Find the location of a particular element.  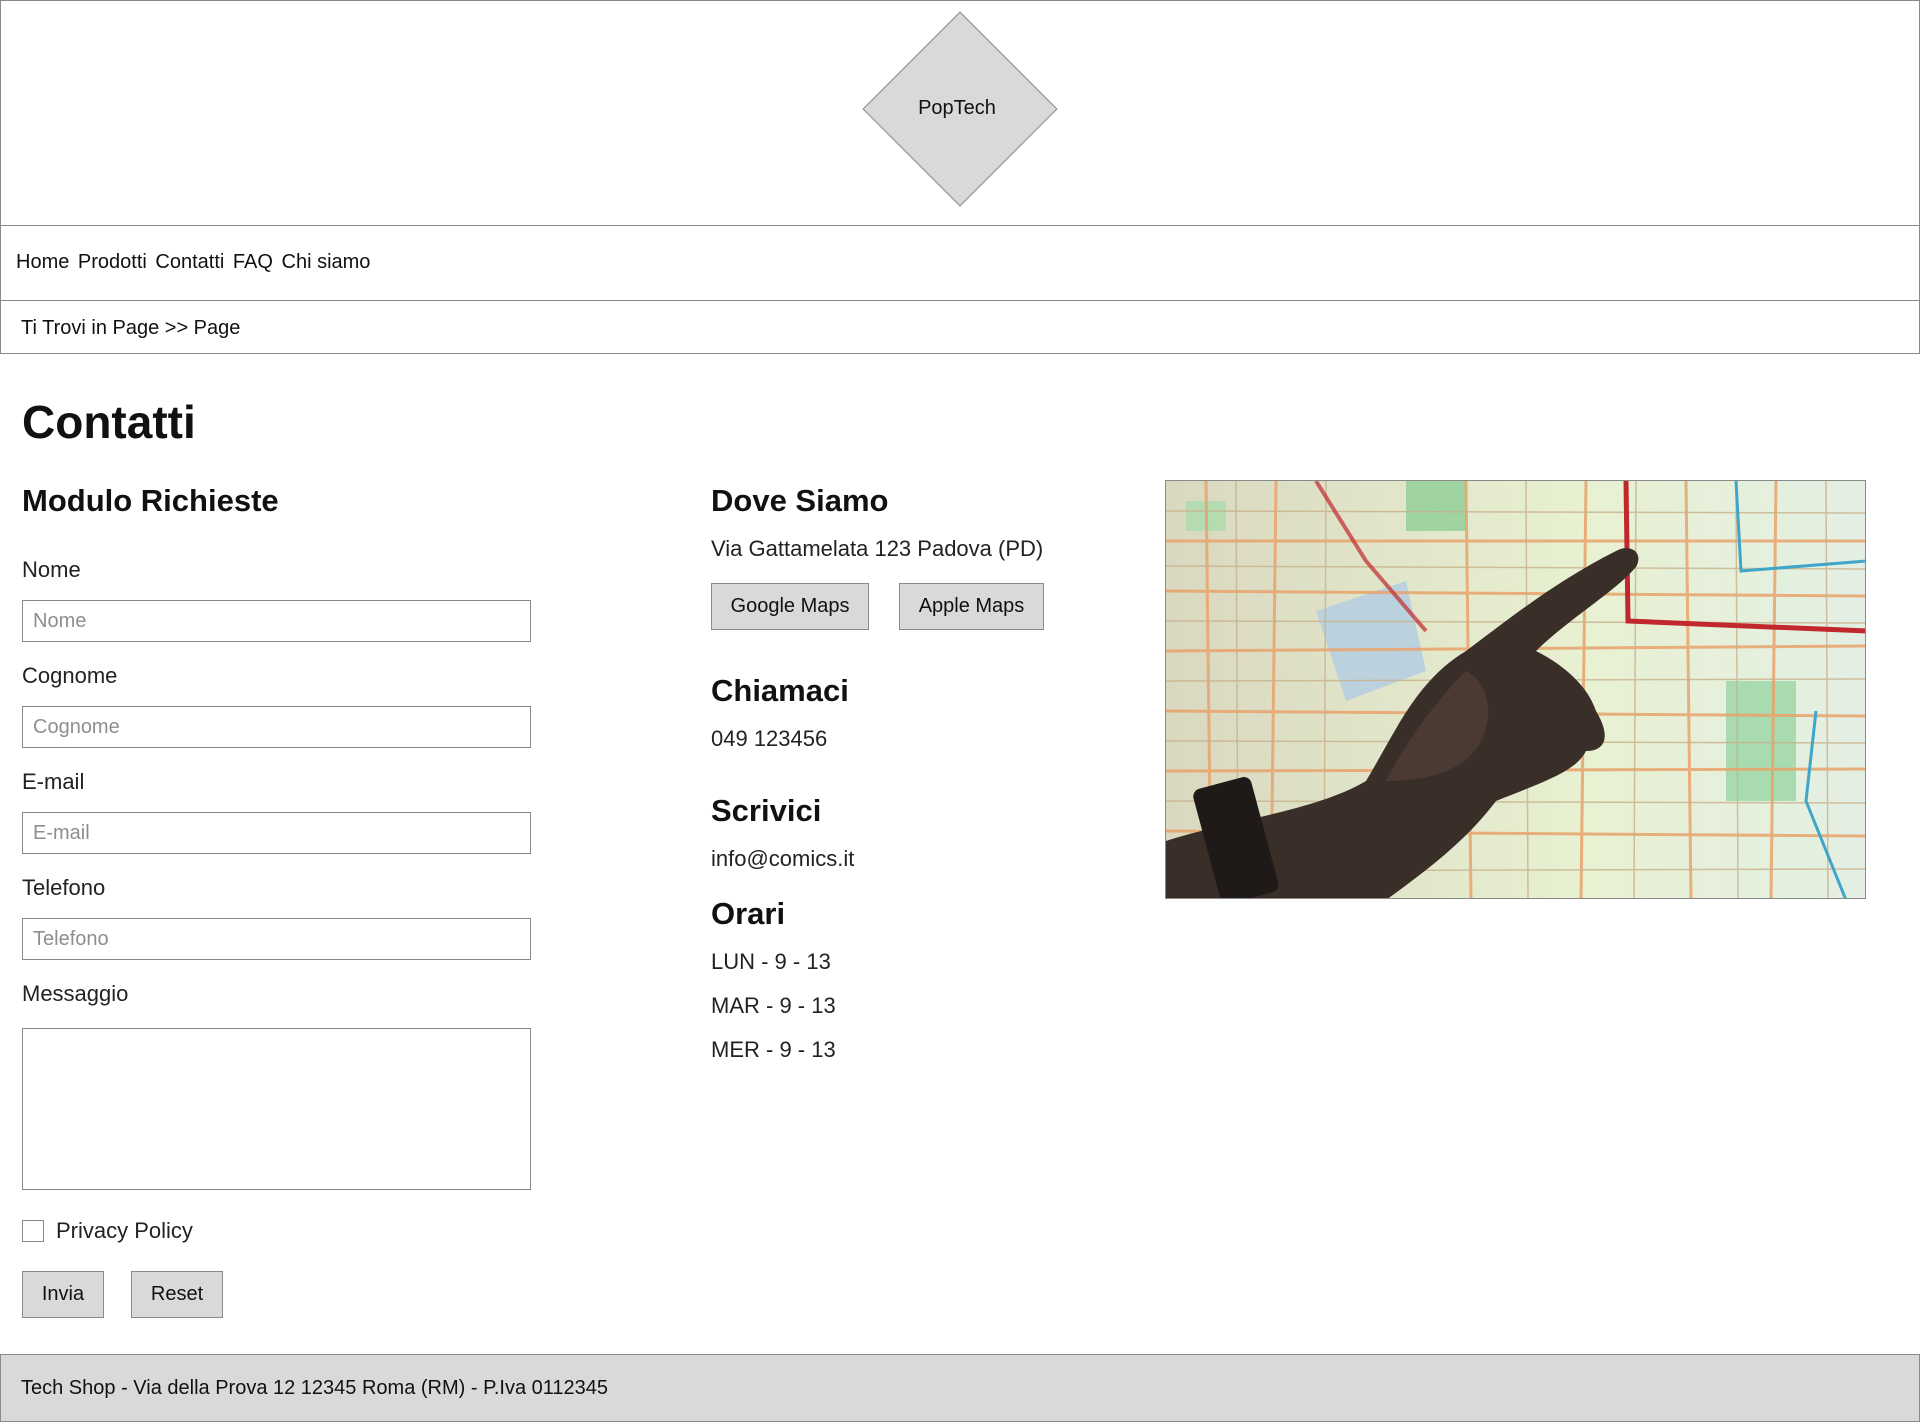

google-maps-button: Google Maps is located at coordinates (790, 606).